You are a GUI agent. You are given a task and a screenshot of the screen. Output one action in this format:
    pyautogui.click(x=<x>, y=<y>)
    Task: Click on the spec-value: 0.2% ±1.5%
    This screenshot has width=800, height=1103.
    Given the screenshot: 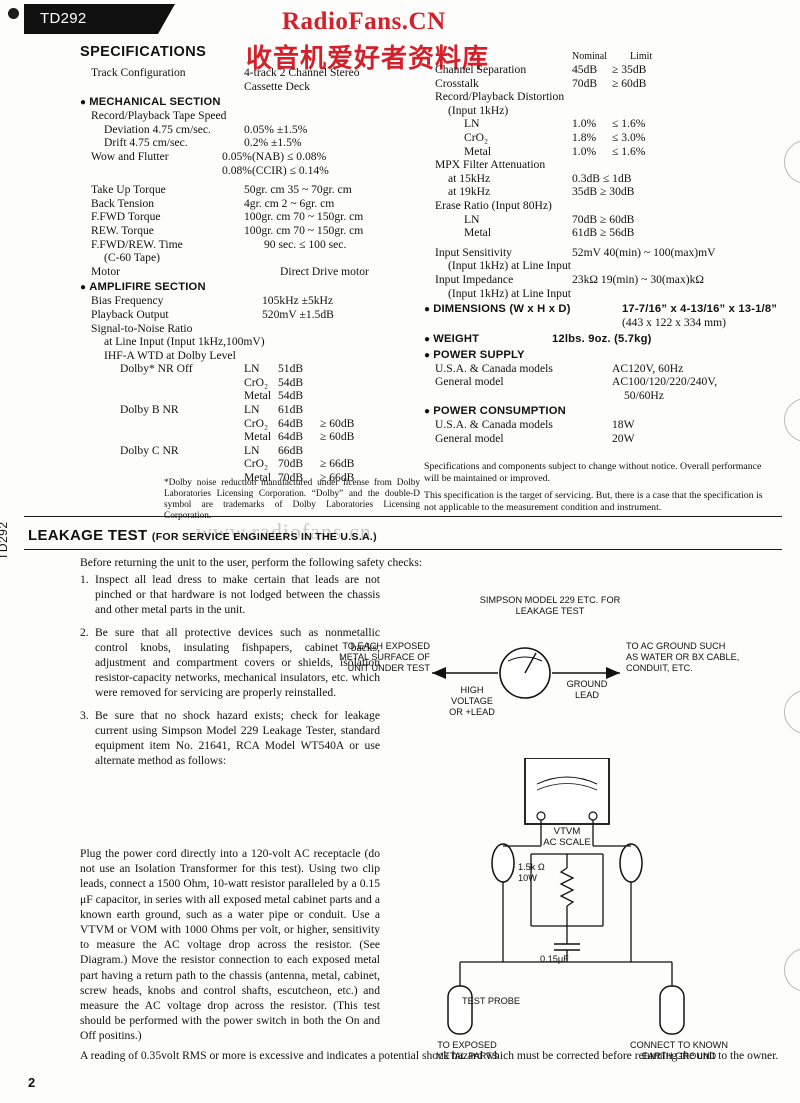 What is the action you would take?
    pyautogui.click(x=273, y=143)
    